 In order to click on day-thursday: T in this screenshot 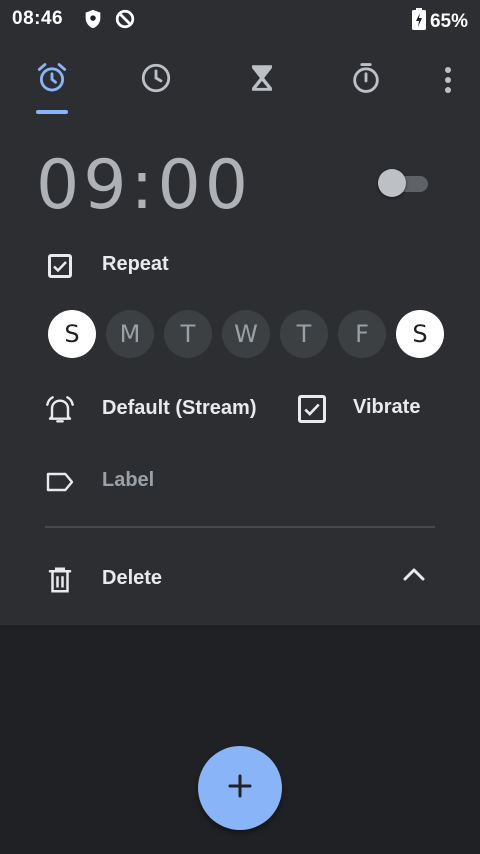, I will do `click(304, 334)`.